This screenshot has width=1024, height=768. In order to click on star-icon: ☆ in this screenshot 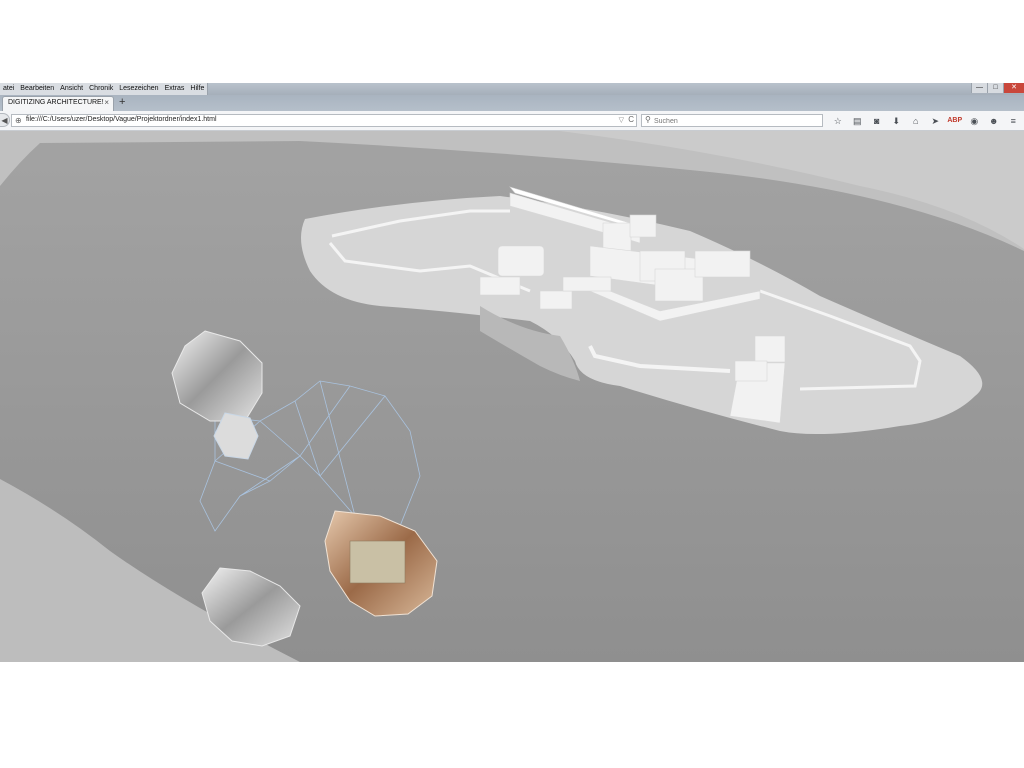, I will do `click(838, 121)`.